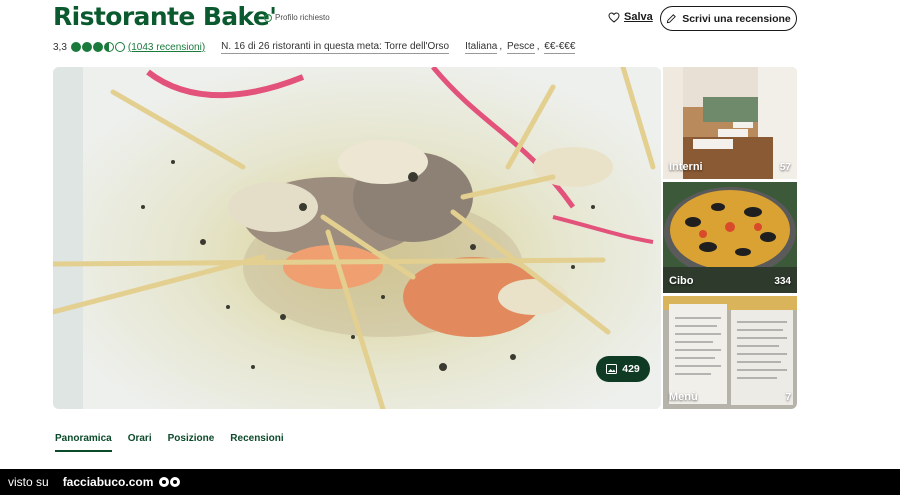 The width and height of the screenshot is (900, 495). What do you see at coordinates (681, 281) in the screenshot?
I see `thumbnail-label: Cibo` at bounding box center [681, 281].